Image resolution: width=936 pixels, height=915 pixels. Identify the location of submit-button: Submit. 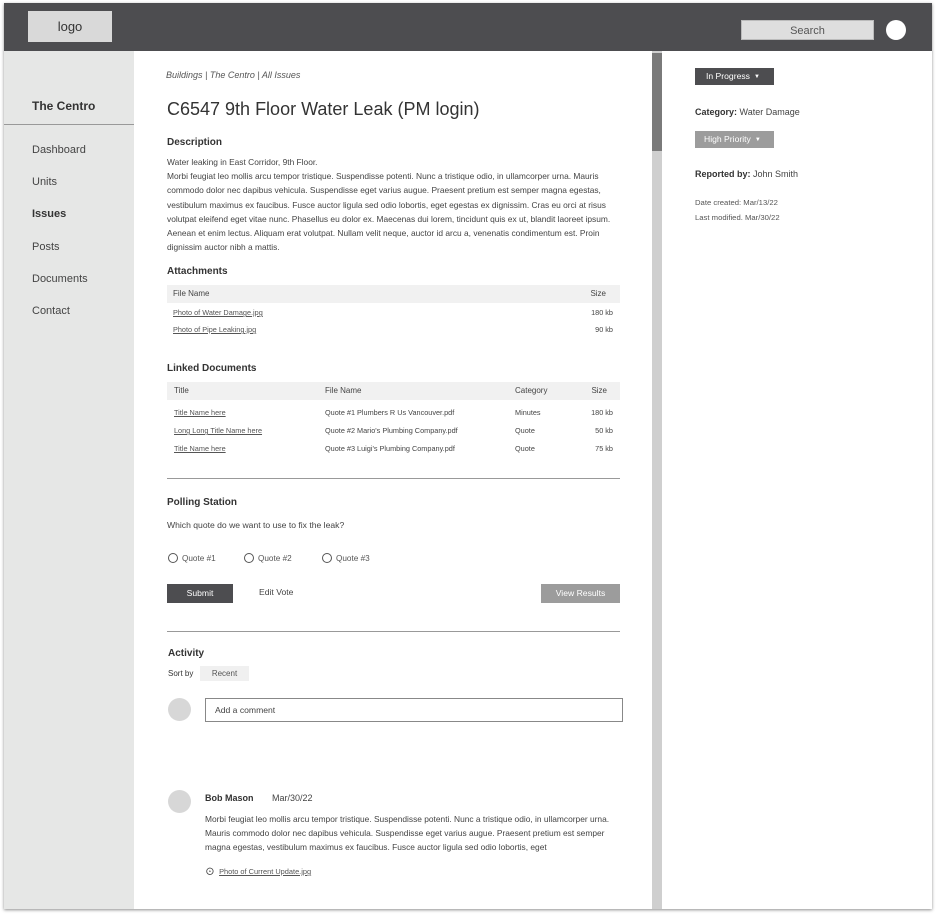
(200, 593).